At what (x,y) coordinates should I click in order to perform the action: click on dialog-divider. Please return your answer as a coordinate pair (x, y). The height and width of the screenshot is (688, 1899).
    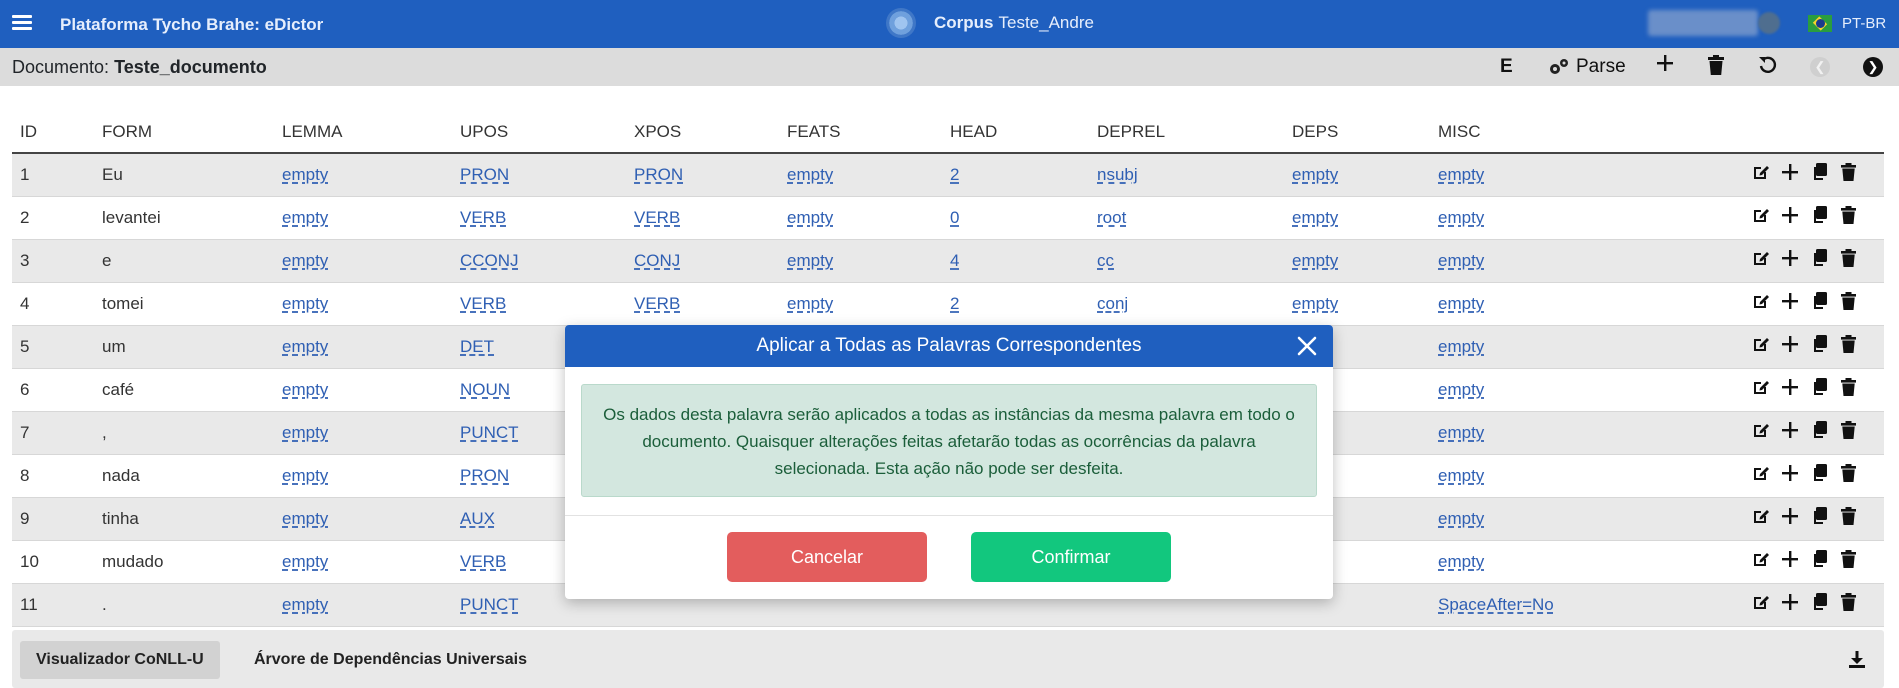
    Looking at the image, I should click on (949, 515).